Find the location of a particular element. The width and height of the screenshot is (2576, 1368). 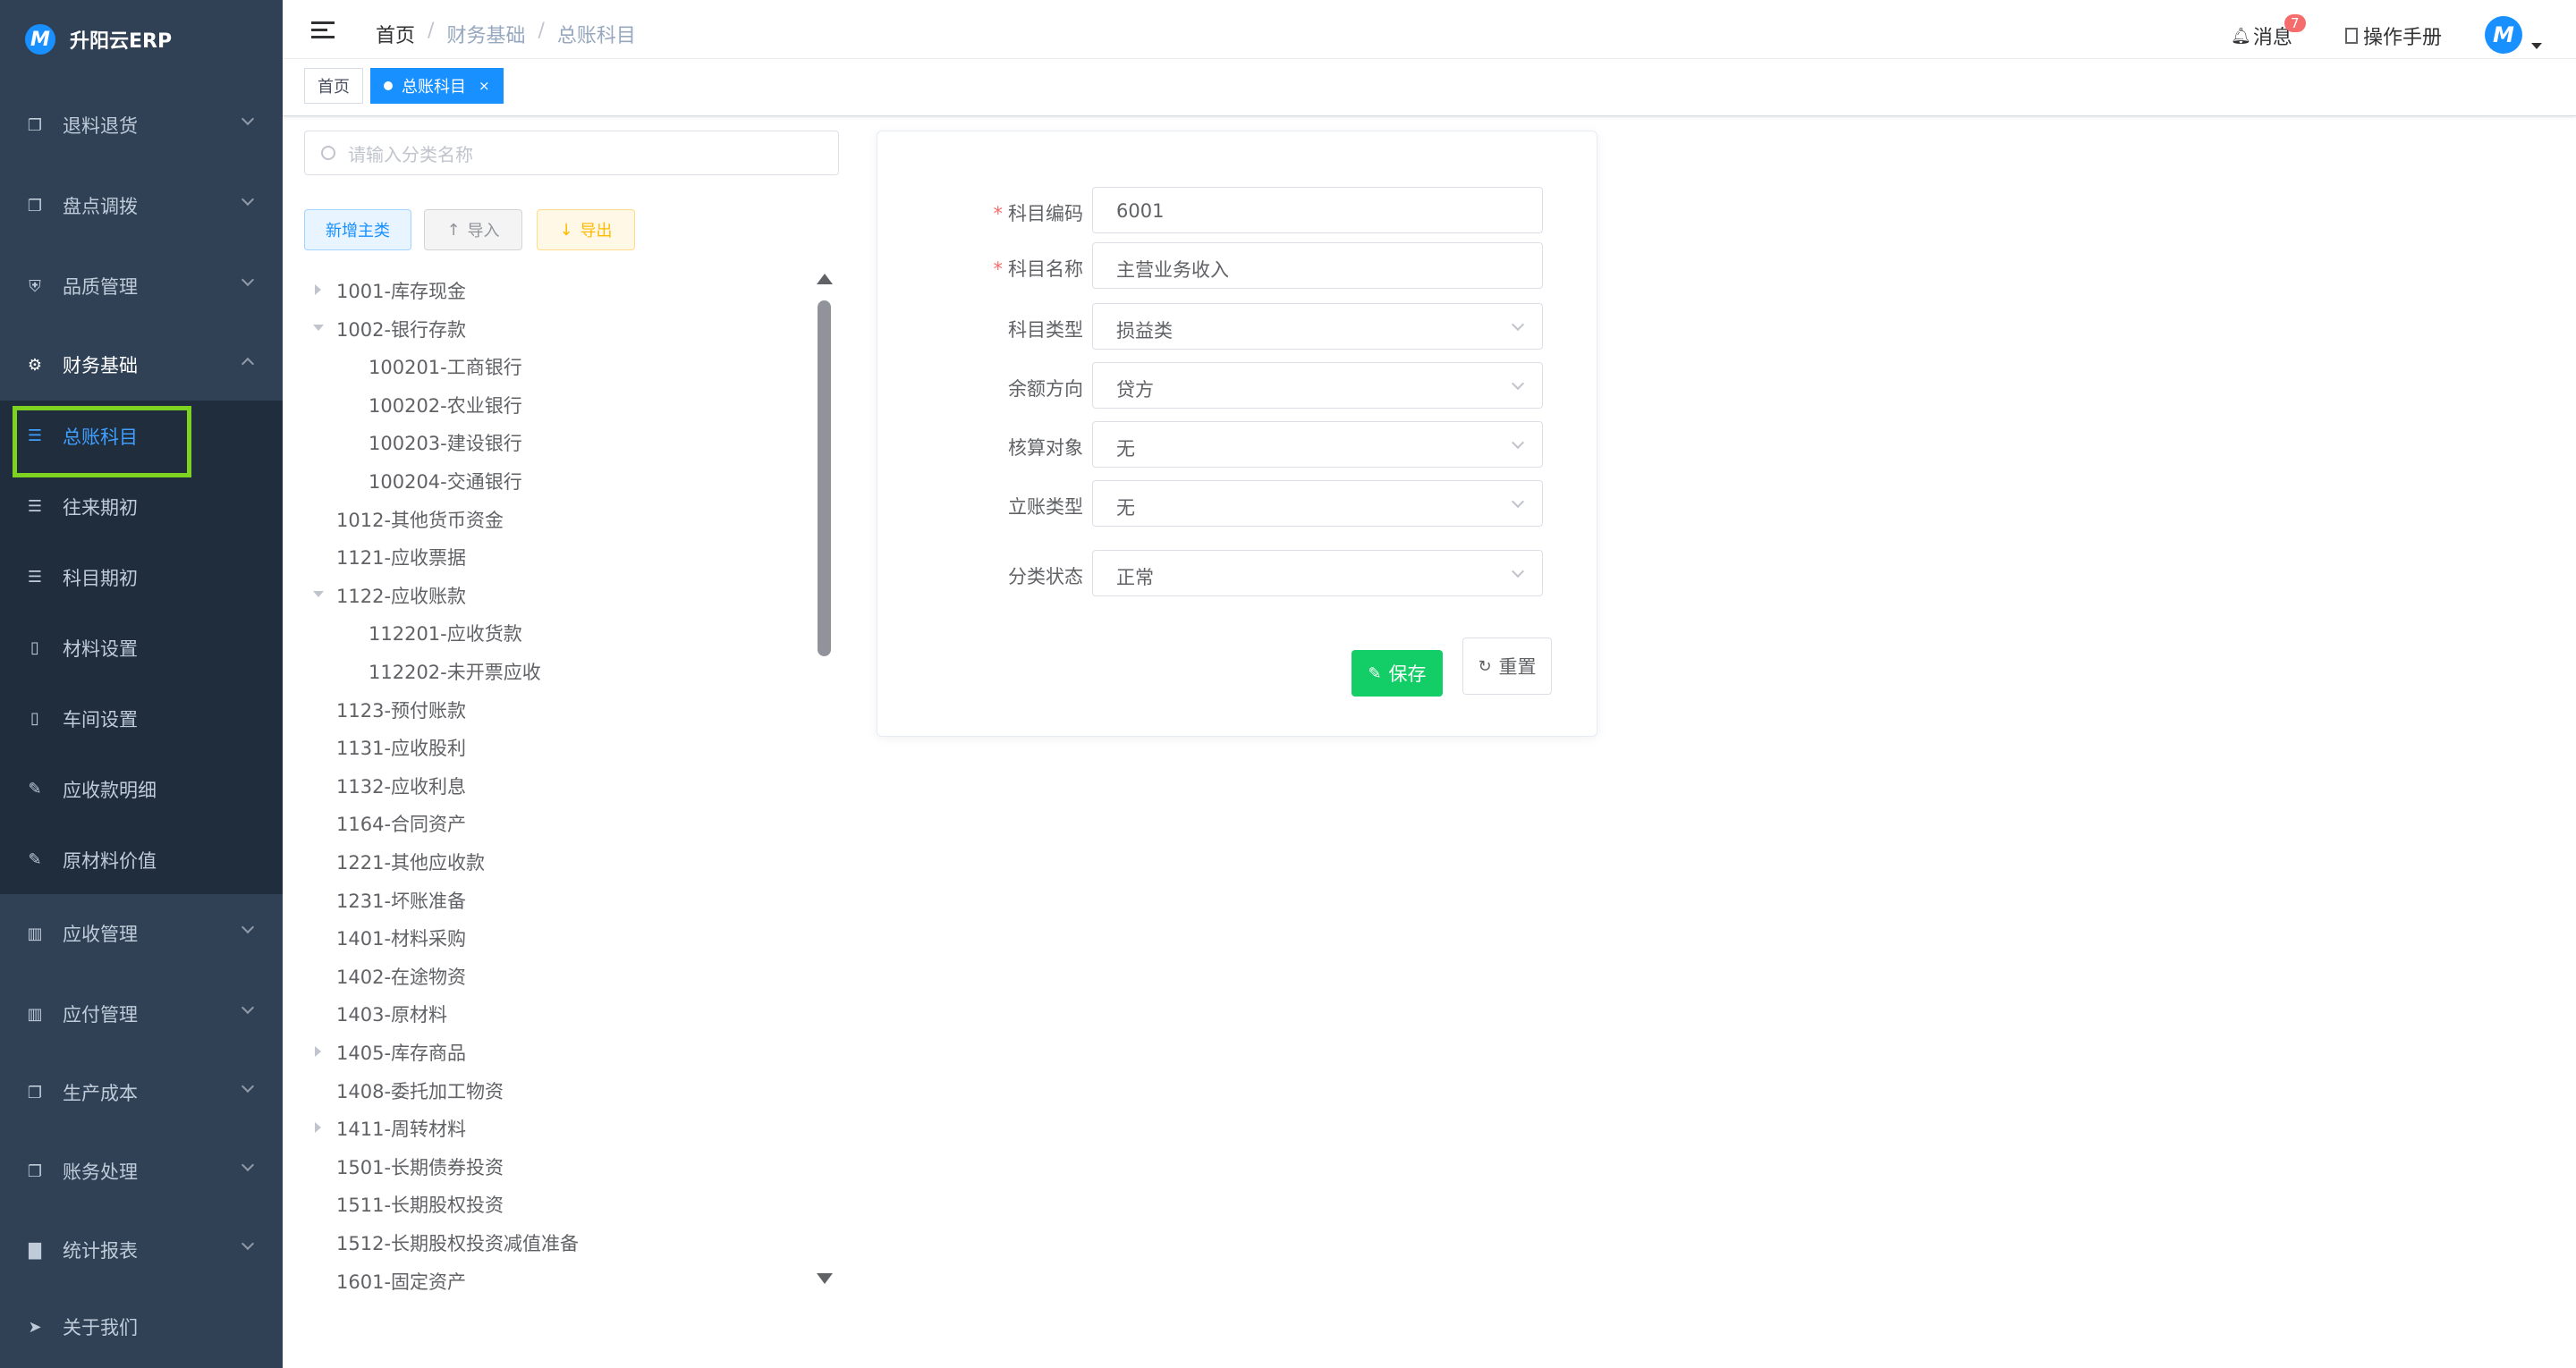

messages-button: 🔔︎ 消息 7 is located at coordinates (2268, 32).